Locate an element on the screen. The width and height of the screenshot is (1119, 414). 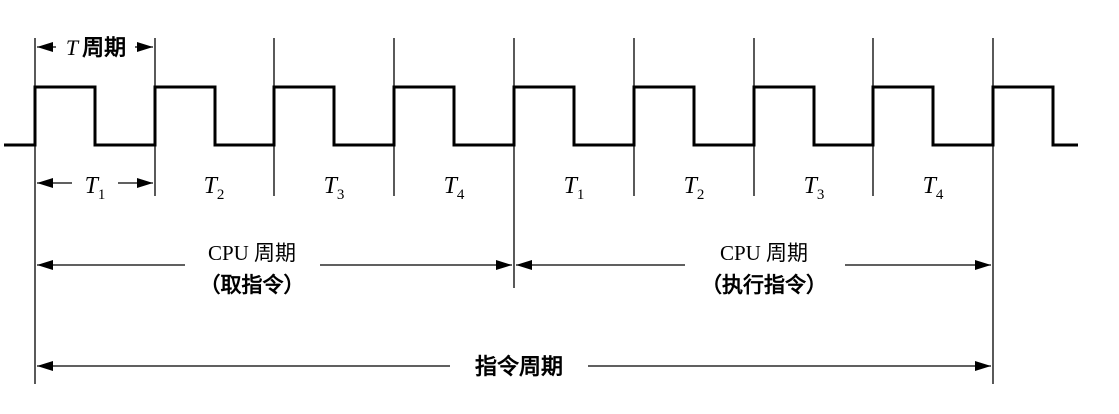
instruction-cycle-label: 指令周期 is located at coordinates (519, 367).